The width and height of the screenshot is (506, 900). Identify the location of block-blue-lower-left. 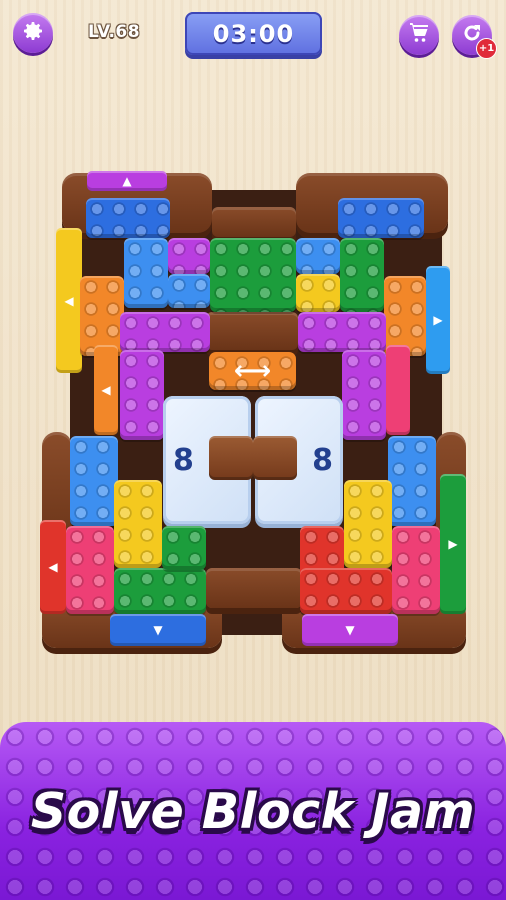
(94, 481).